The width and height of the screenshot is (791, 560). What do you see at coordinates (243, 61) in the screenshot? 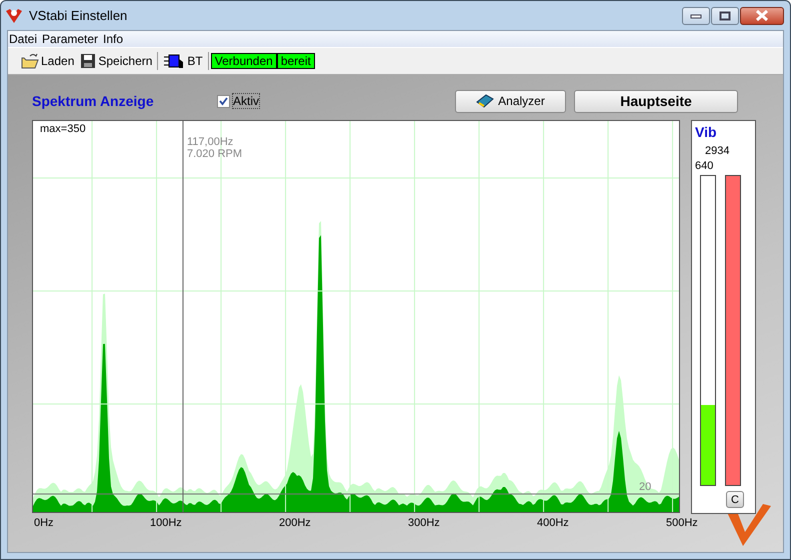
I see `status-label: Verbunden` at bounding box center [243, 61].